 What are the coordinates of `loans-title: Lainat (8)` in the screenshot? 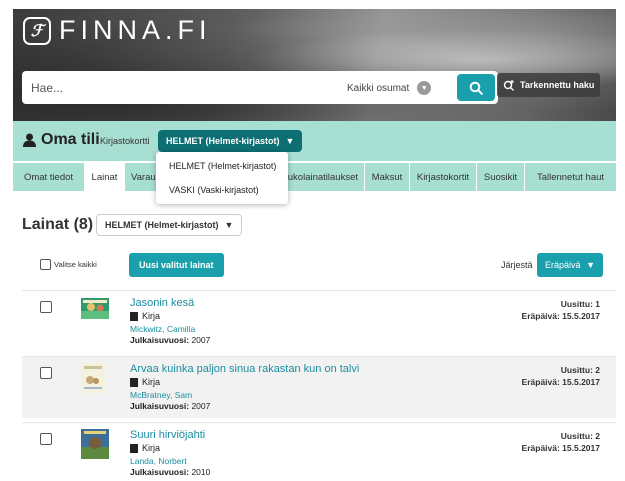 It's located at (58, 224).